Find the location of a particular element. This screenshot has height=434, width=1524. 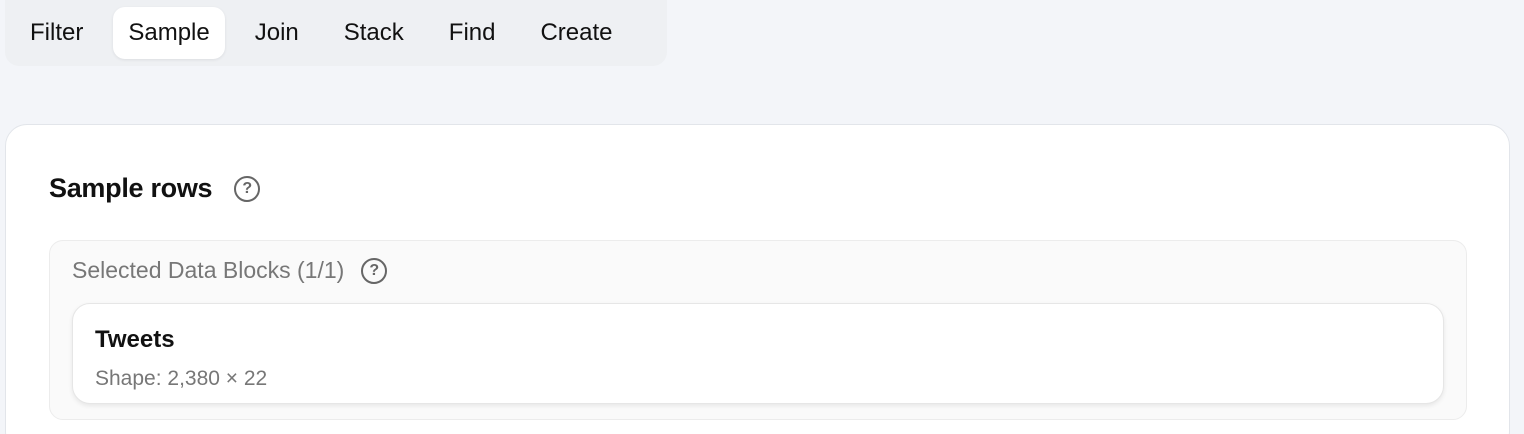

data-block-shape: Shape: 2,380 × 22 is located at coordinates (181, 378).